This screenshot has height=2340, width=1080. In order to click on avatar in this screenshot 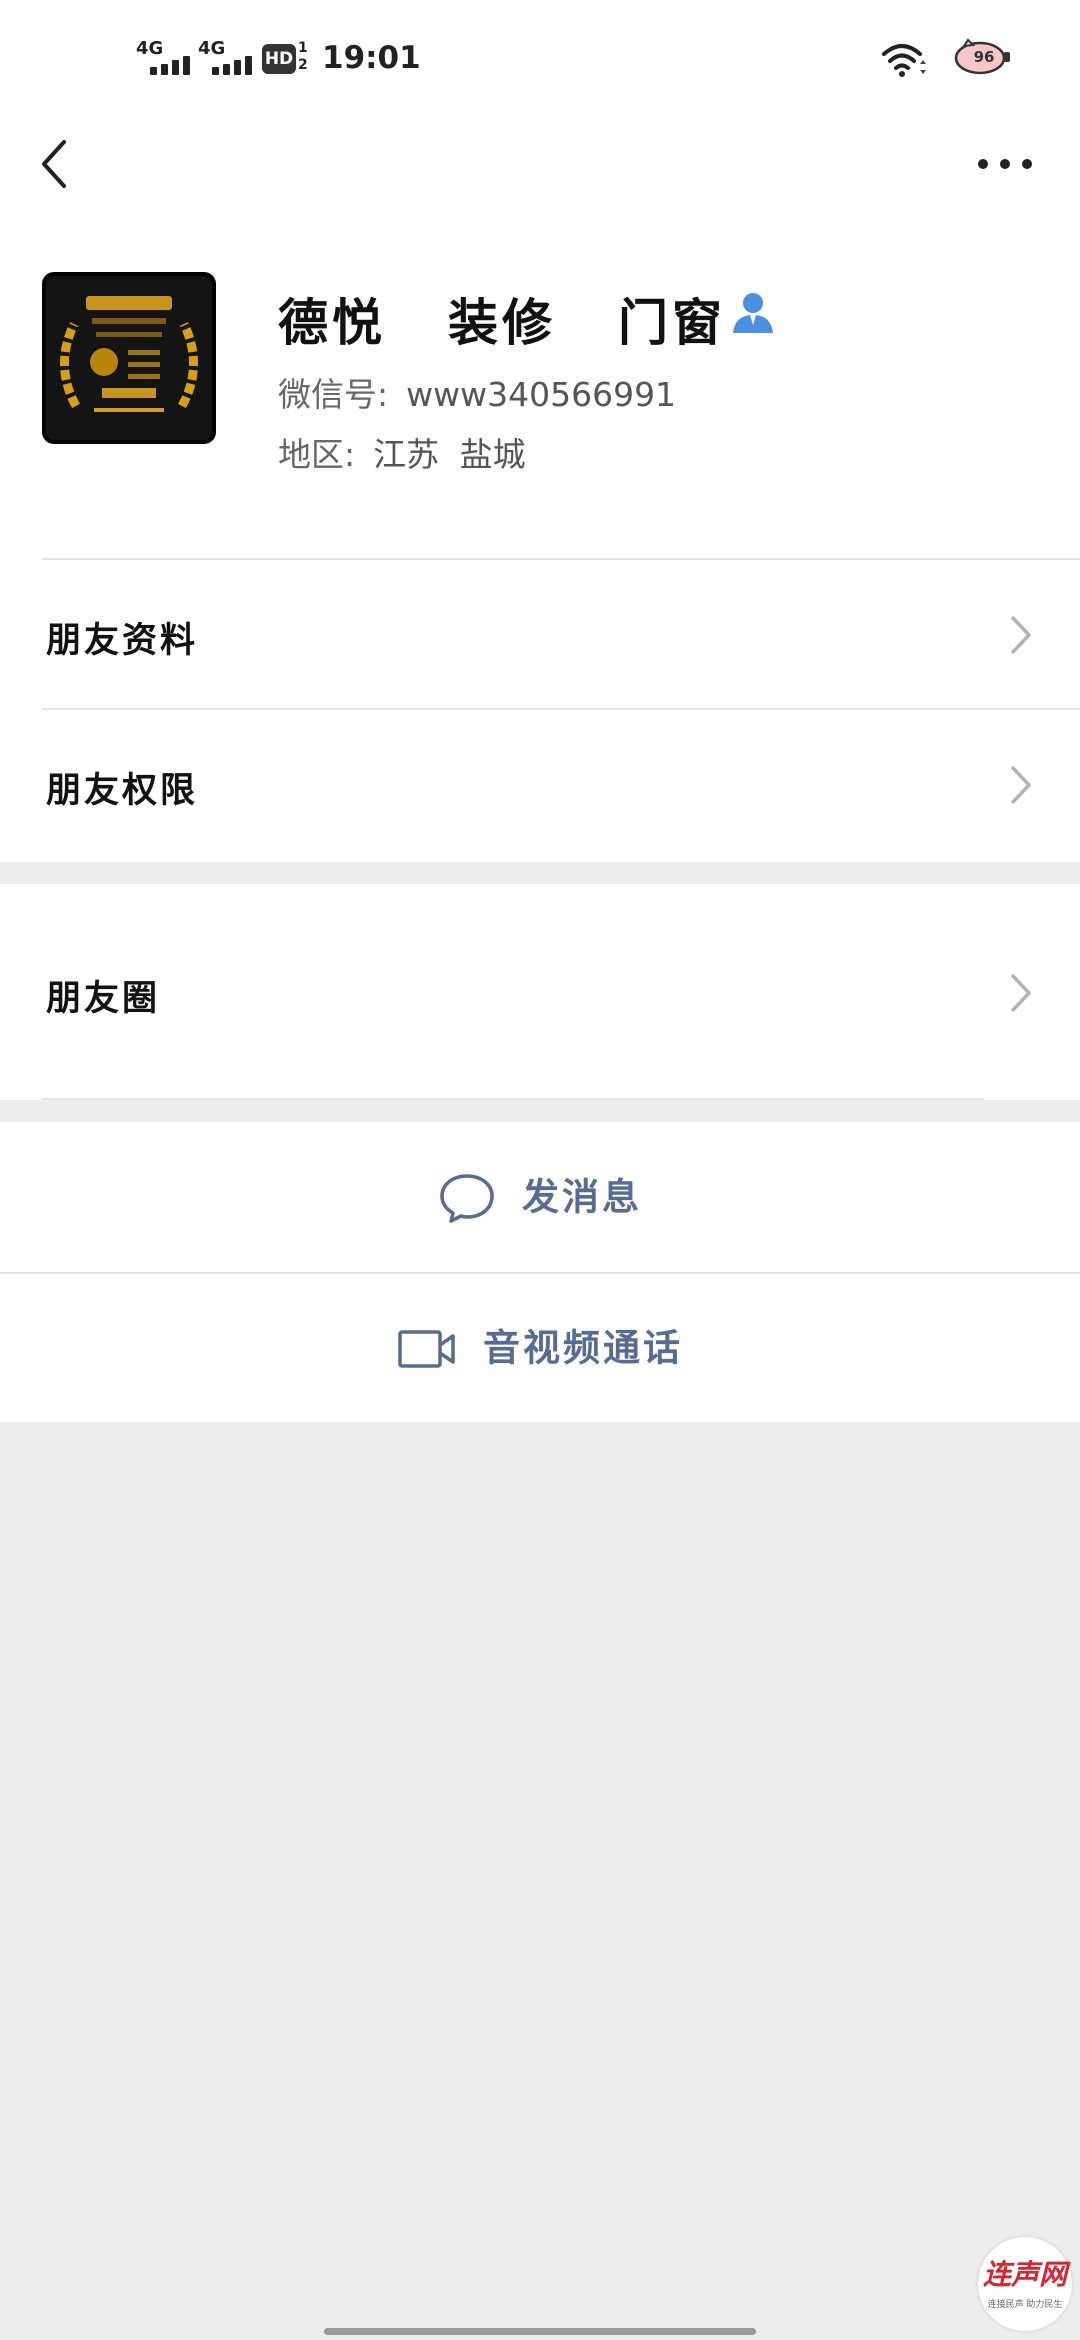, I will do `click(129, 358)`.